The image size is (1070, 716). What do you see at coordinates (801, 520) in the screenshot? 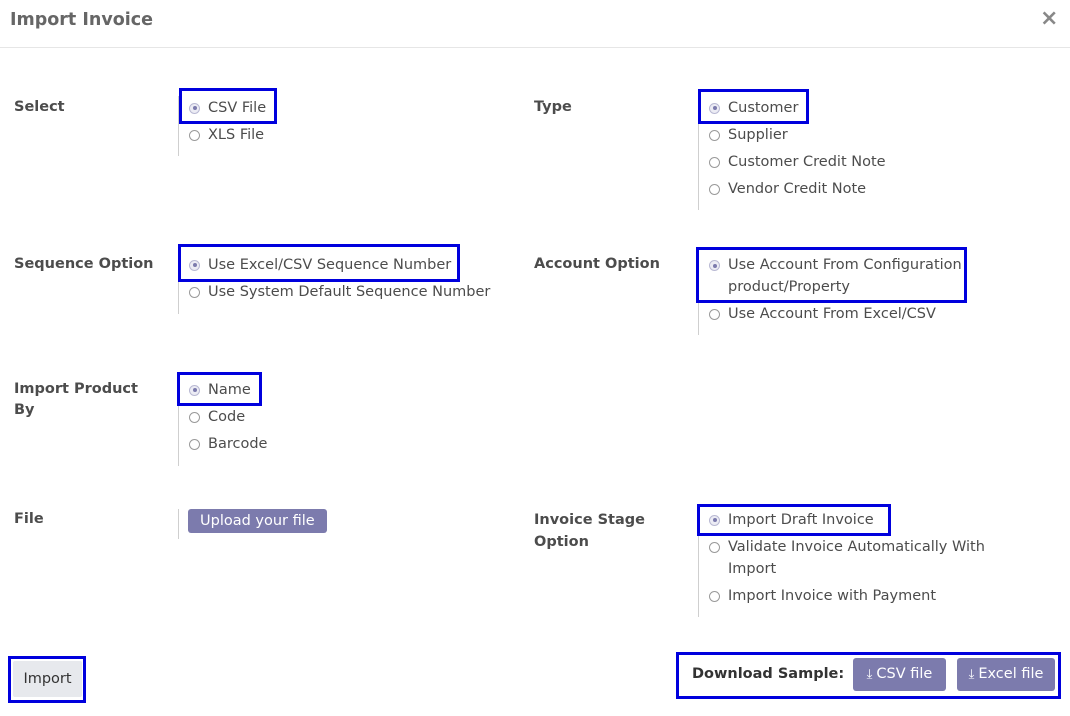
I see `option-label: Import Draft Invoice` at bounding box center [801, 520].